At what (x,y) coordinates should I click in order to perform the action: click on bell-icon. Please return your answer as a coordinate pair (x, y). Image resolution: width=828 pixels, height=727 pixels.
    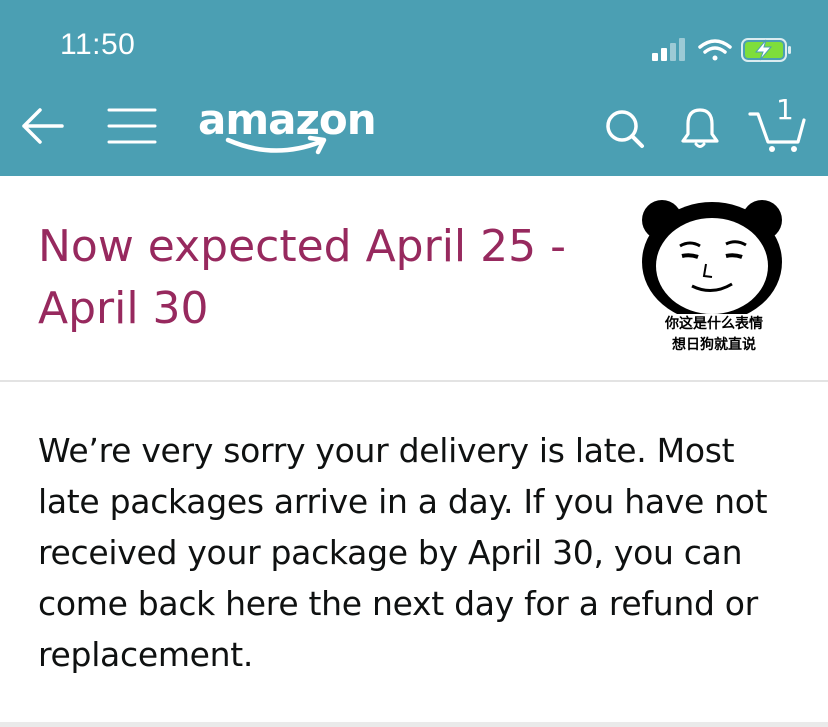
    Looking at the image, I should click on (700, 128).